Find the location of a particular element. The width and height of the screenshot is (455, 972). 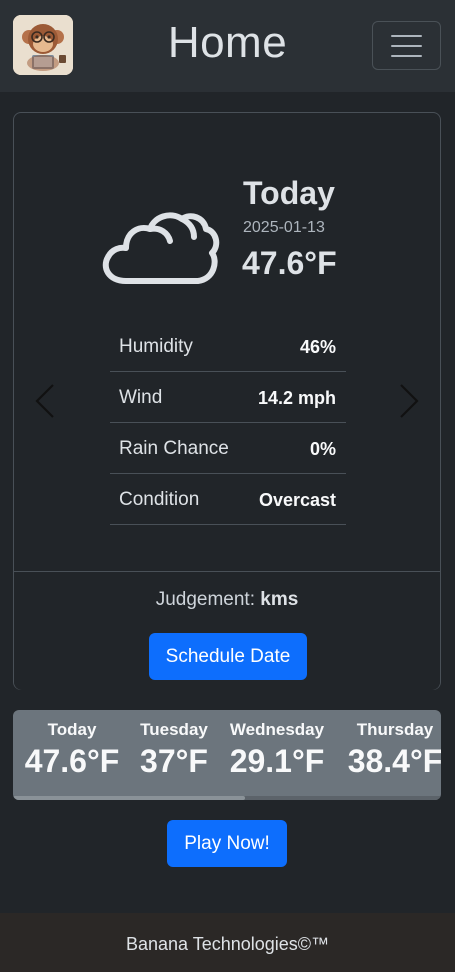

forecast-date: 2025-01-13 is located at coordinates (284, 227).